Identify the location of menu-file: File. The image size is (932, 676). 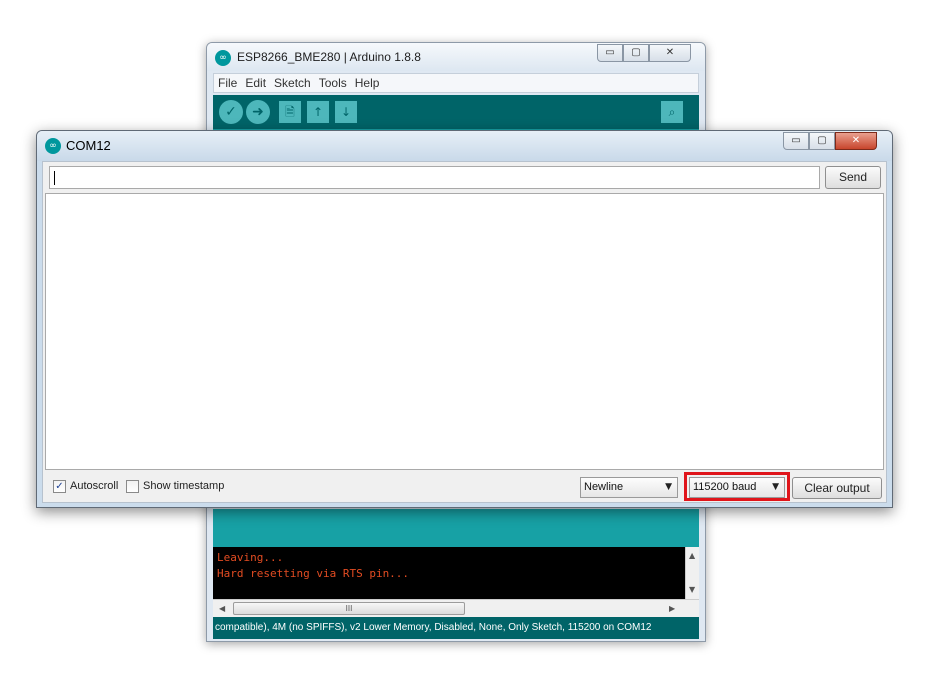
(227, 83).